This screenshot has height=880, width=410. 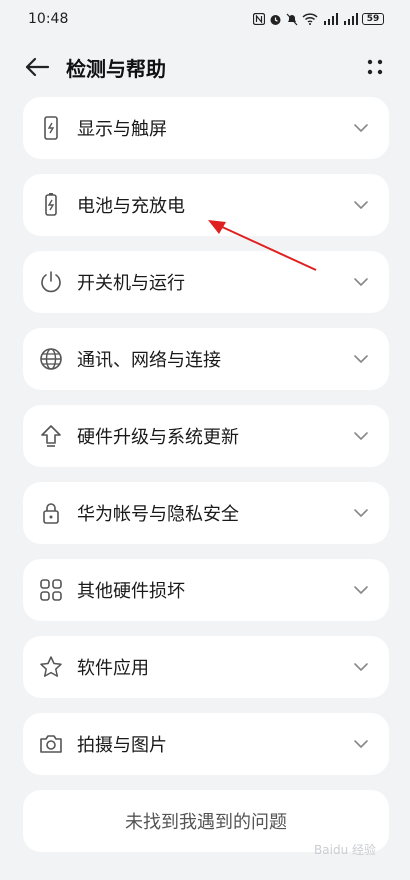 I want to click on category-label: 开关机与运行, so click(x=131, y=283).